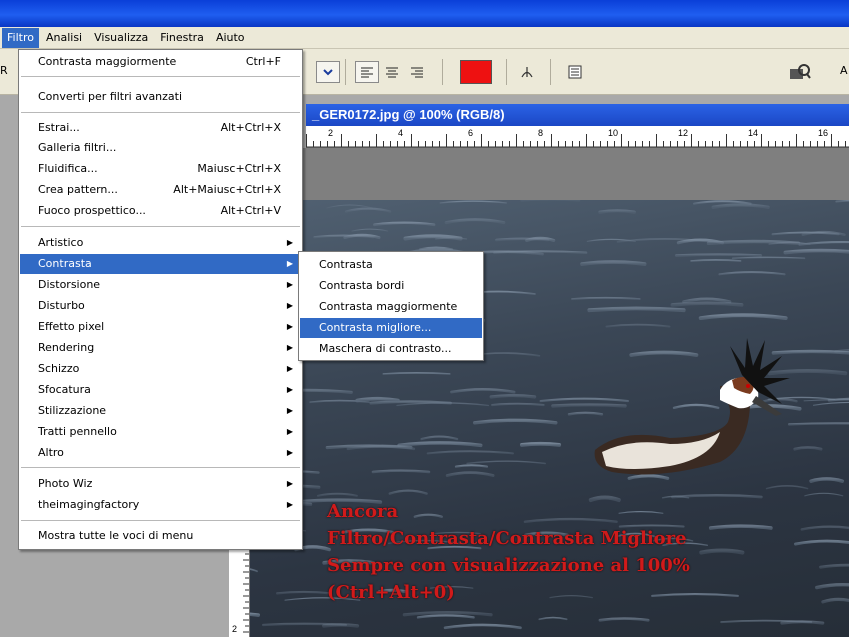 Image resolution: width=849 pixels, height=637 pixels. I want to click on menu-aiuto: Aiuto, so click(230, 38).